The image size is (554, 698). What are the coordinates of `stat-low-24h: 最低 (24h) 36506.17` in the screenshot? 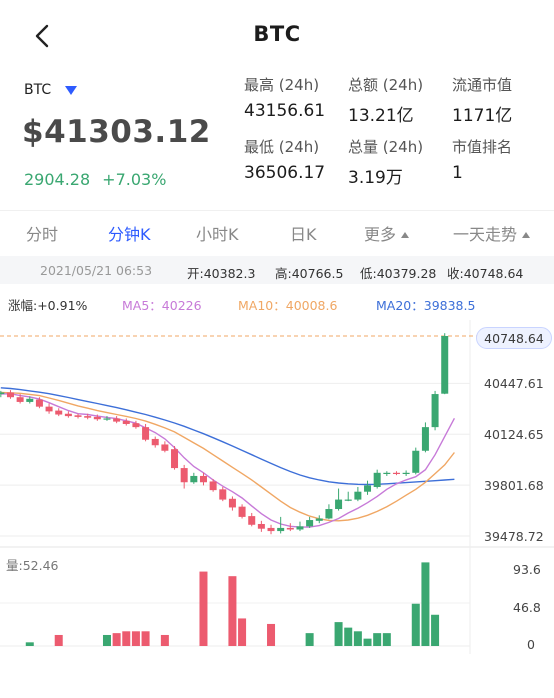 It's located at (299, 159).